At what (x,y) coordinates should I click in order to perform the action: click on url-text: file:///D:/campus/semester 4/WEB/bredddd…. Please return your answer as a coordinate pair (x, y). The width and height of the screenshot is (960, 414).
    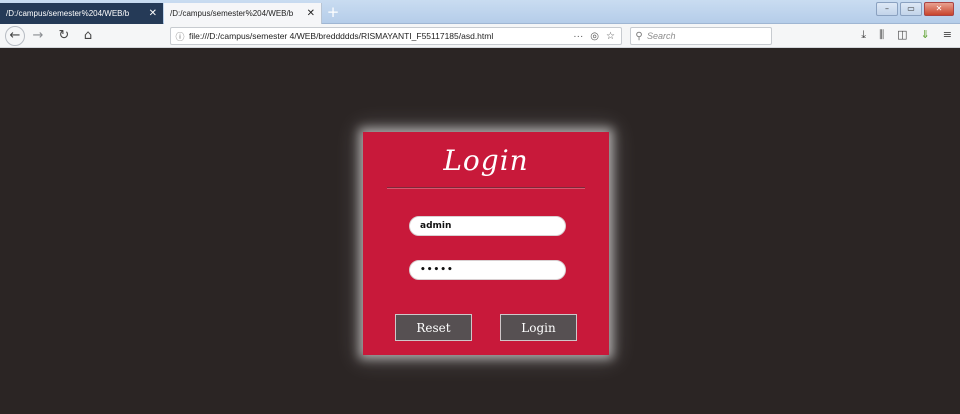
    Looking at the image, I should click on (381, 36).